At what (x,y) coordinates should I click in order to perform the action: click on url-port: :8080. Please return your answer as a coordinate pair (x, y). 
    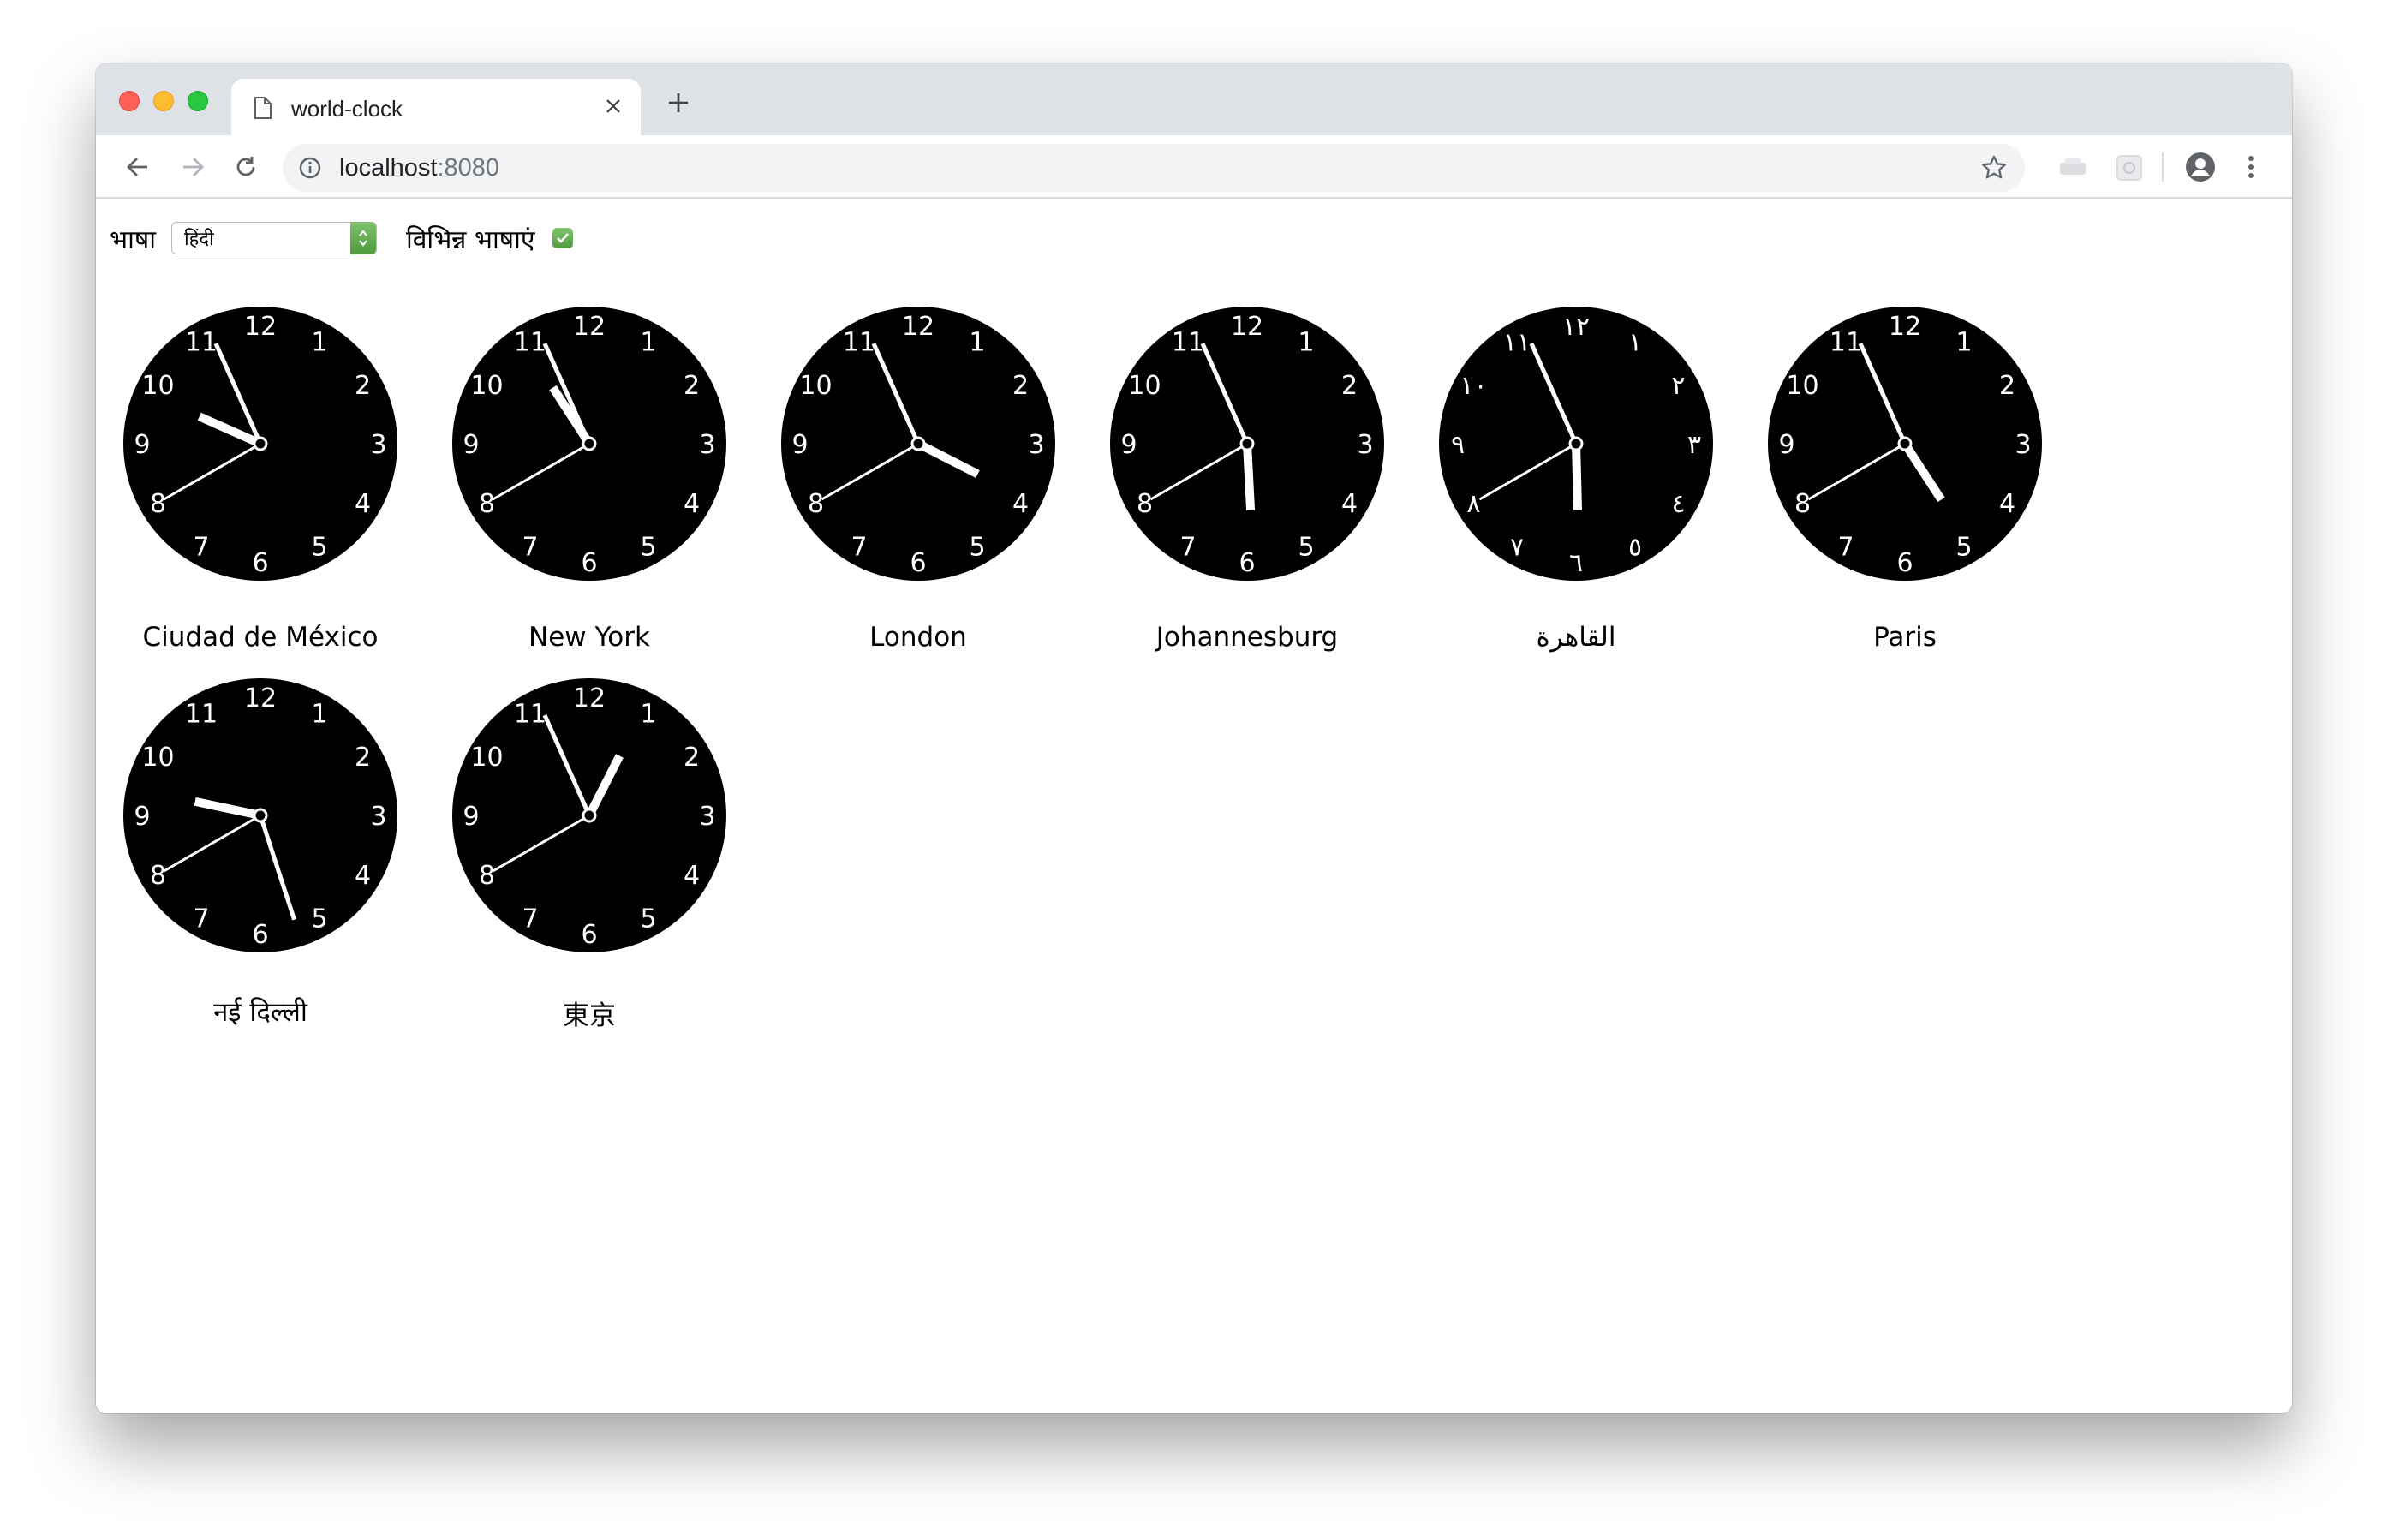
    Looking at the image, I should click on (469, 168).